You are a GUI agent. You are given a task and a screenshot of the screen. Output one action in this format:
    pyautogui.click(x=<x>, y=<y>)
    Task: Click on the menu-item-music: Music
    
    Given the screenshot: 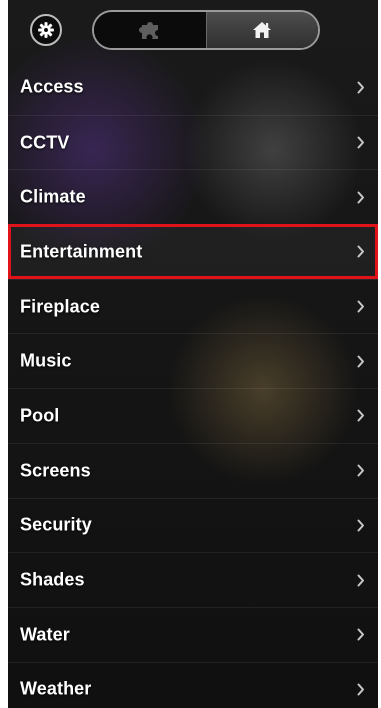 What is the action you would take?
    pyautogui.click(x=193, y=360)
    